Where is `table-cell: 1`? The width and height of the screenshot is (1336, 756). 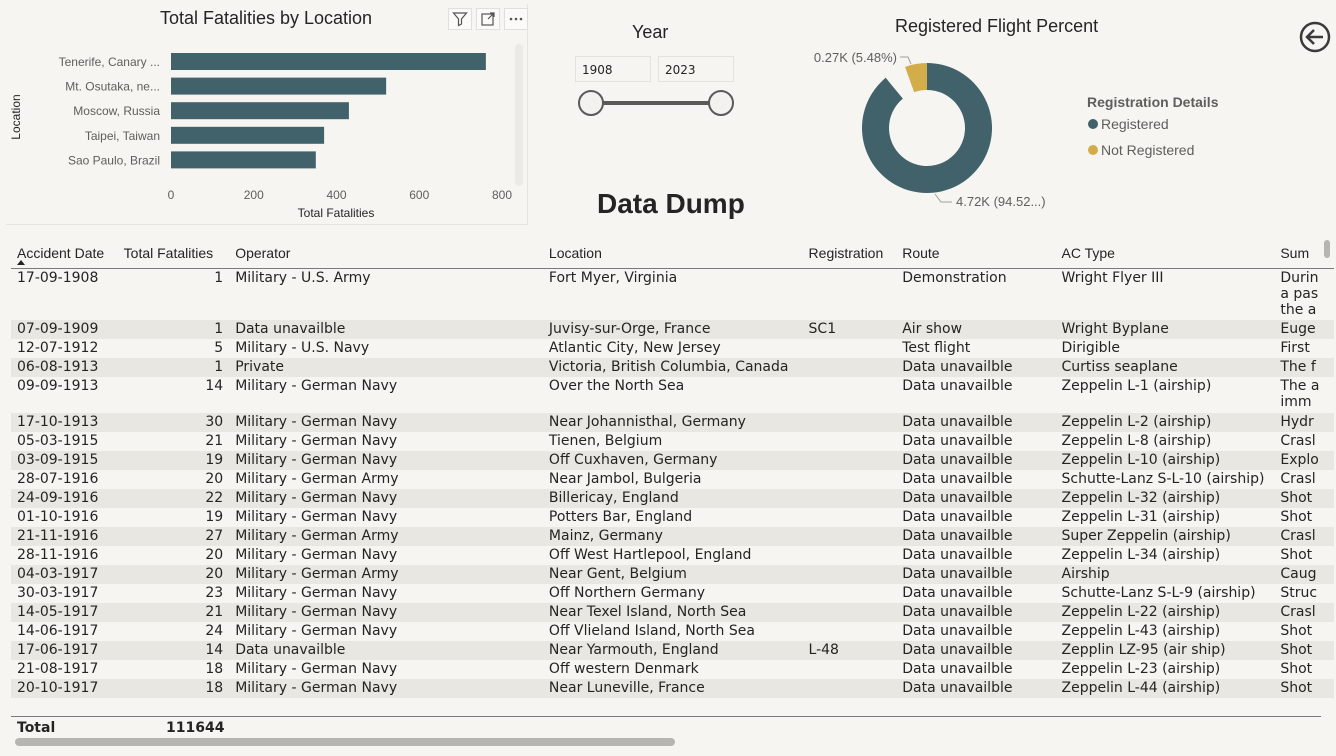
table-cell: 1 is located at coordinates (173, 367).